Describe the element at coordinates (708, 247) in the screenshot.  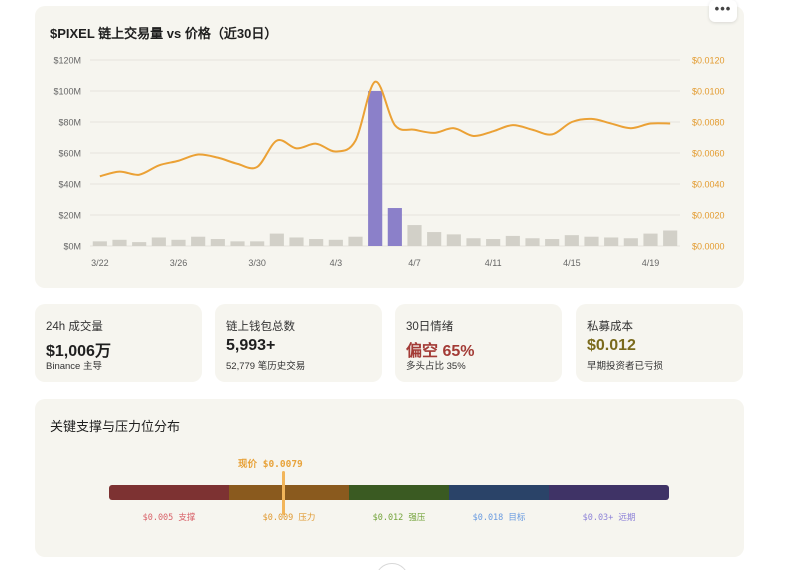
I see `y-right-tick-label: $0.0000` at that location.